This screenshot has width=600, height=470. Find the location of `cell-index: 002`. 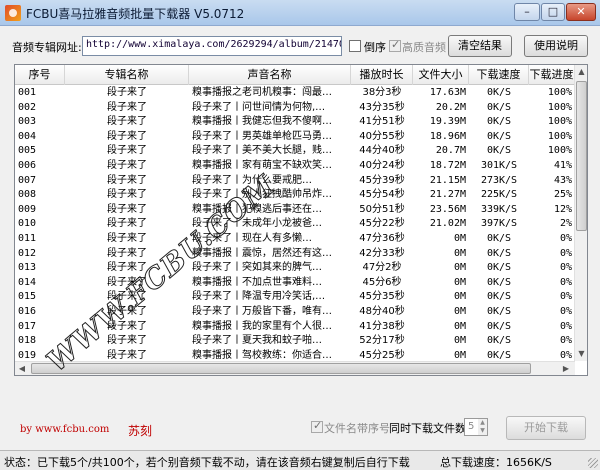

cell-index: 002 is located at coordinates (27, 107).